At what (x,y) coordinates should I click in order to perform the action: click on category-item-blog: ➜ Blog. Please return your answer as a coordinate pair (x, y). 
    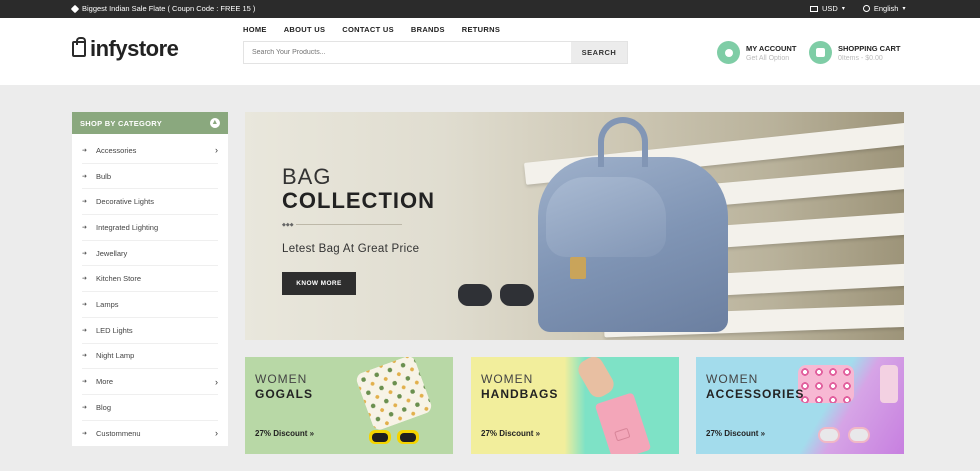
    Looking at the image, I should click on (150, 408).